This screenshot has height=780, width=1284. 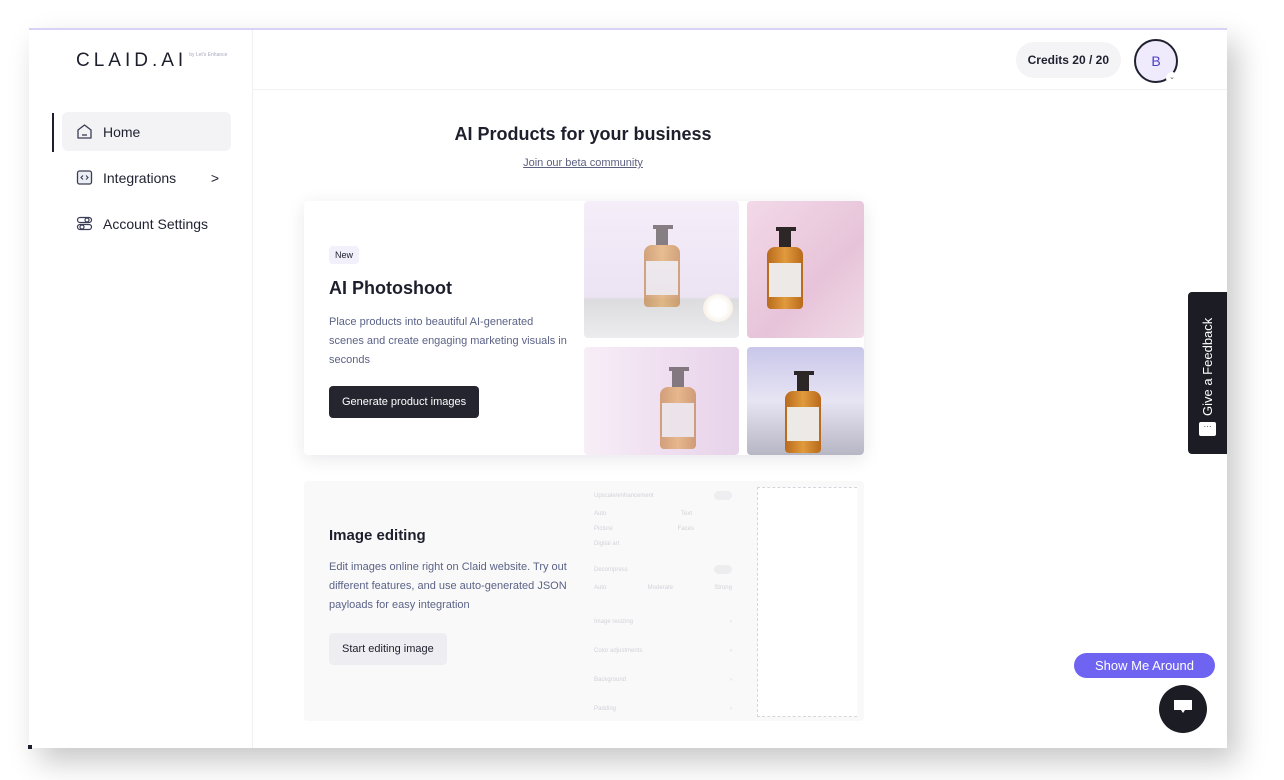 What do you see at coordinates (603, 529) in the screenshot?
I see `preview-label: Picture` at bounding box center [603, 529].